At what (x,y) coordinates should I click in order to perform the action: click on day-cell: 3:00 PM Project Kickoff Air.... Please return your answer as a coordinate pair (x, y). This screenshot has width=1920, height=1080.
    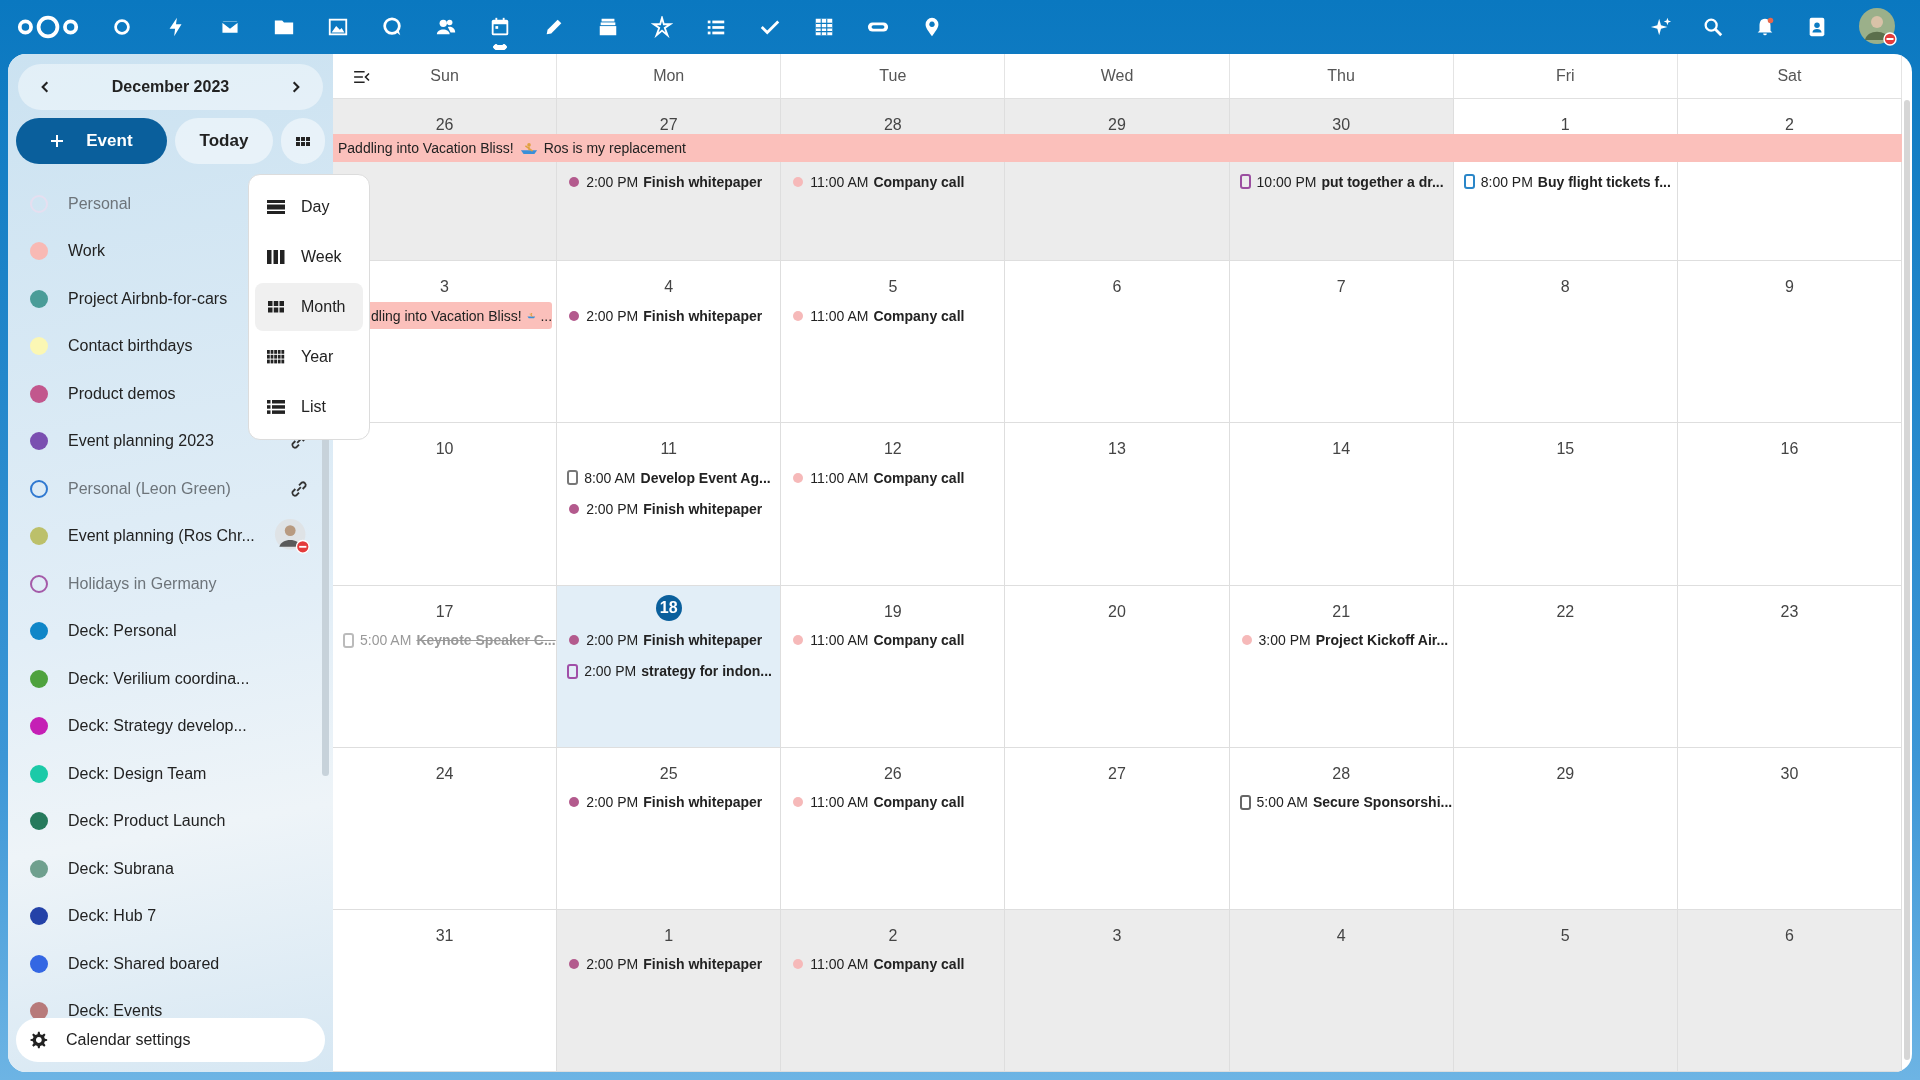
    Looking at the image, I should click on (1341, 684).